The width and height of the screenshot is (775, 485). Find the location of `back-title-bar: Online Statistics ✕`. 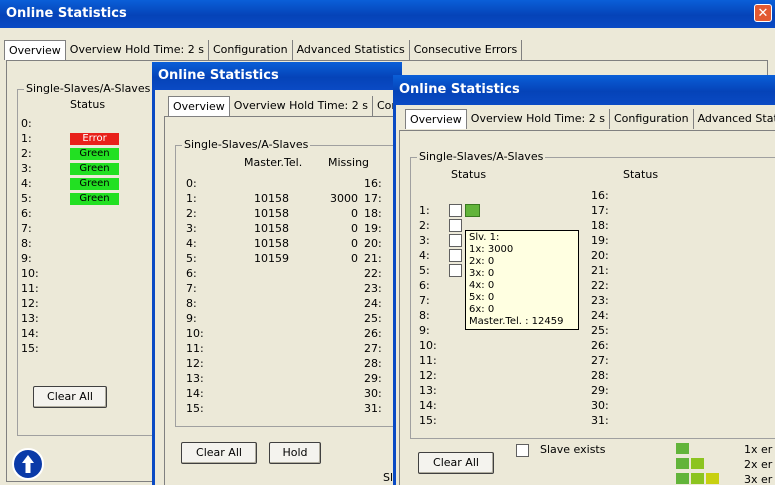

back-title-bar: Online Statistics ✕ is located at coordinates (387, 14).